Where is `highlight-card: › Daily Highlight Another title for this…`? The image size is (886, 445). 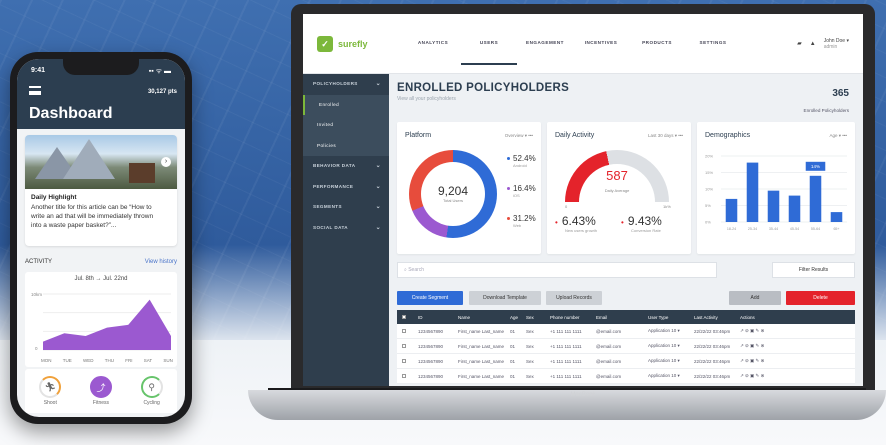
highlight-card: › Daily Highlight Another title for this… is located at coordinates (101, 190).